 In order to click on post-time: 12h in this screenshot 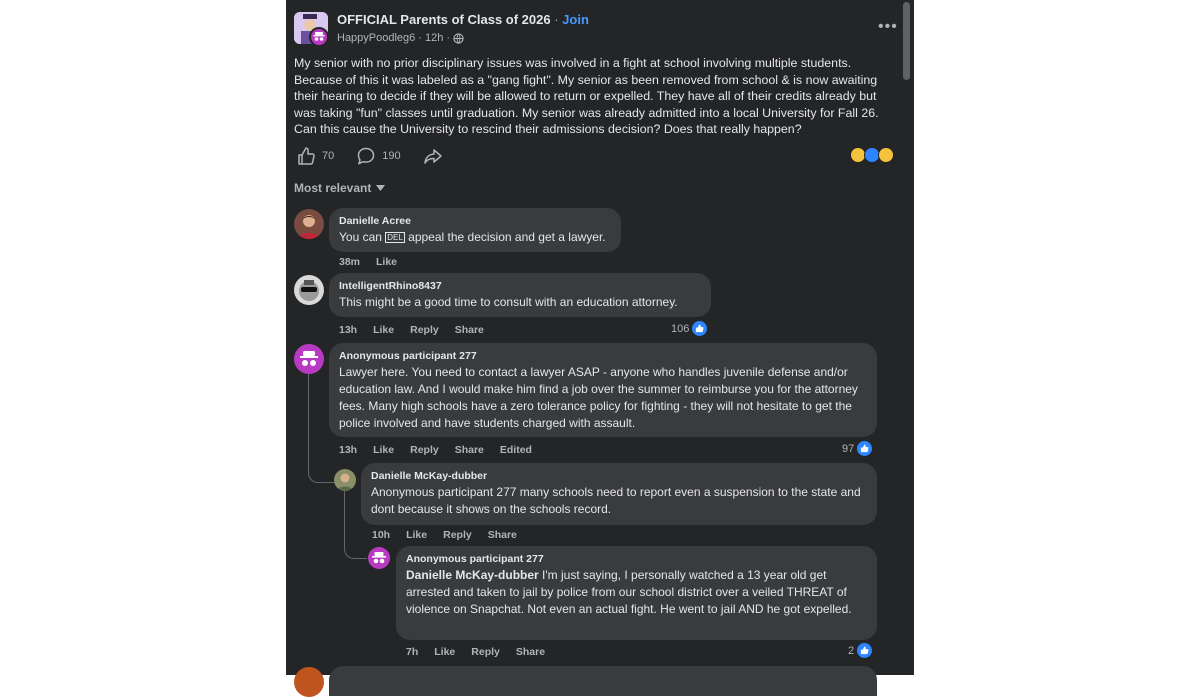, I will do `click(434, 38)`.